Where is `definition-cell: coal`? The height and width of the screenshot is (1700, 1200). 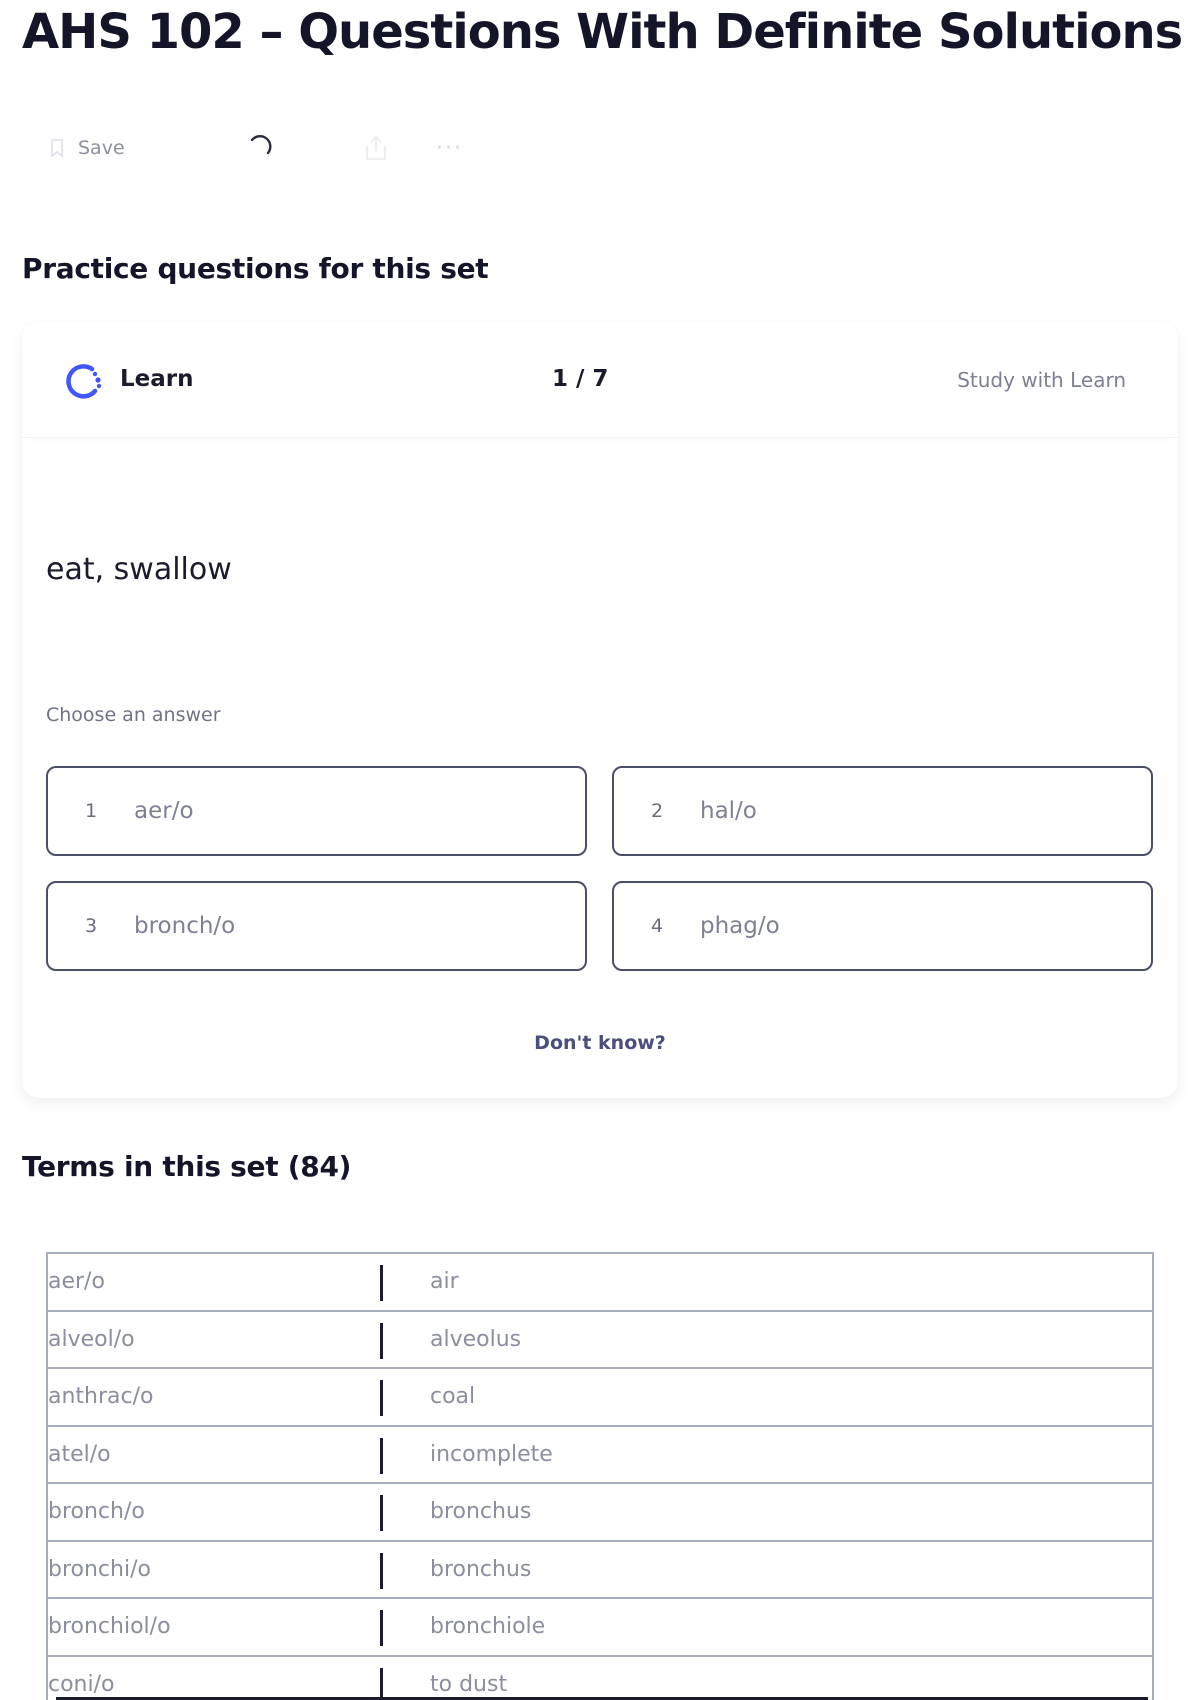 definition-cell: coal is located at coordinates (453, 1397).